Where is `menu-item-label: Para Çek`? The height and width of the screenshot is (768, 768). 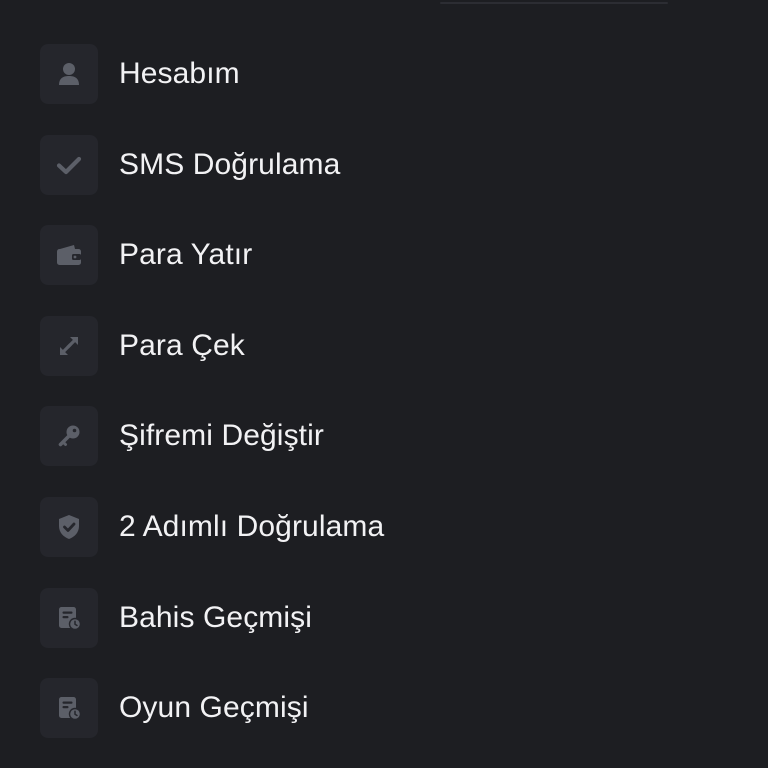 menu-item-label: Para Çek is located at coordinates (182, 345).